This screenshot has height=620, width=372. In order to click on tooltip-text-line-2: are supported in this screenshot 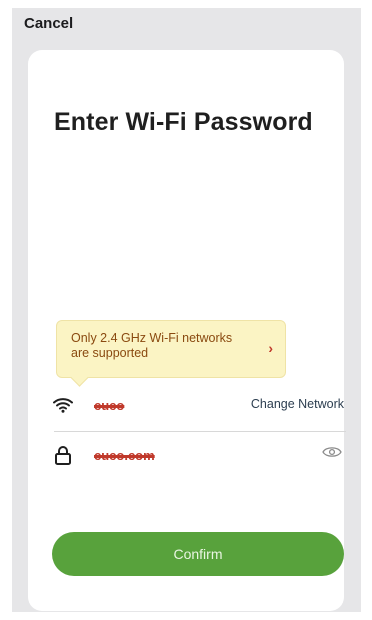, I will do `click(110, 353)`.